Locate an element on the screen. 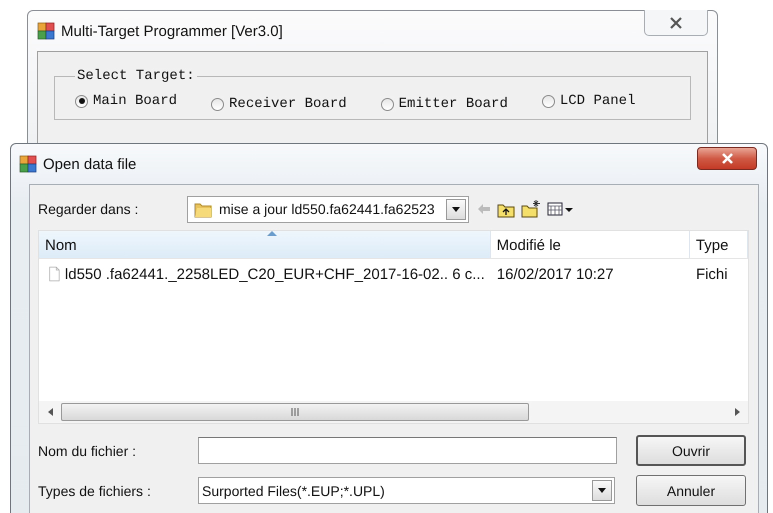  type-cell-text: Fichi is located at coordinates (711, 274).